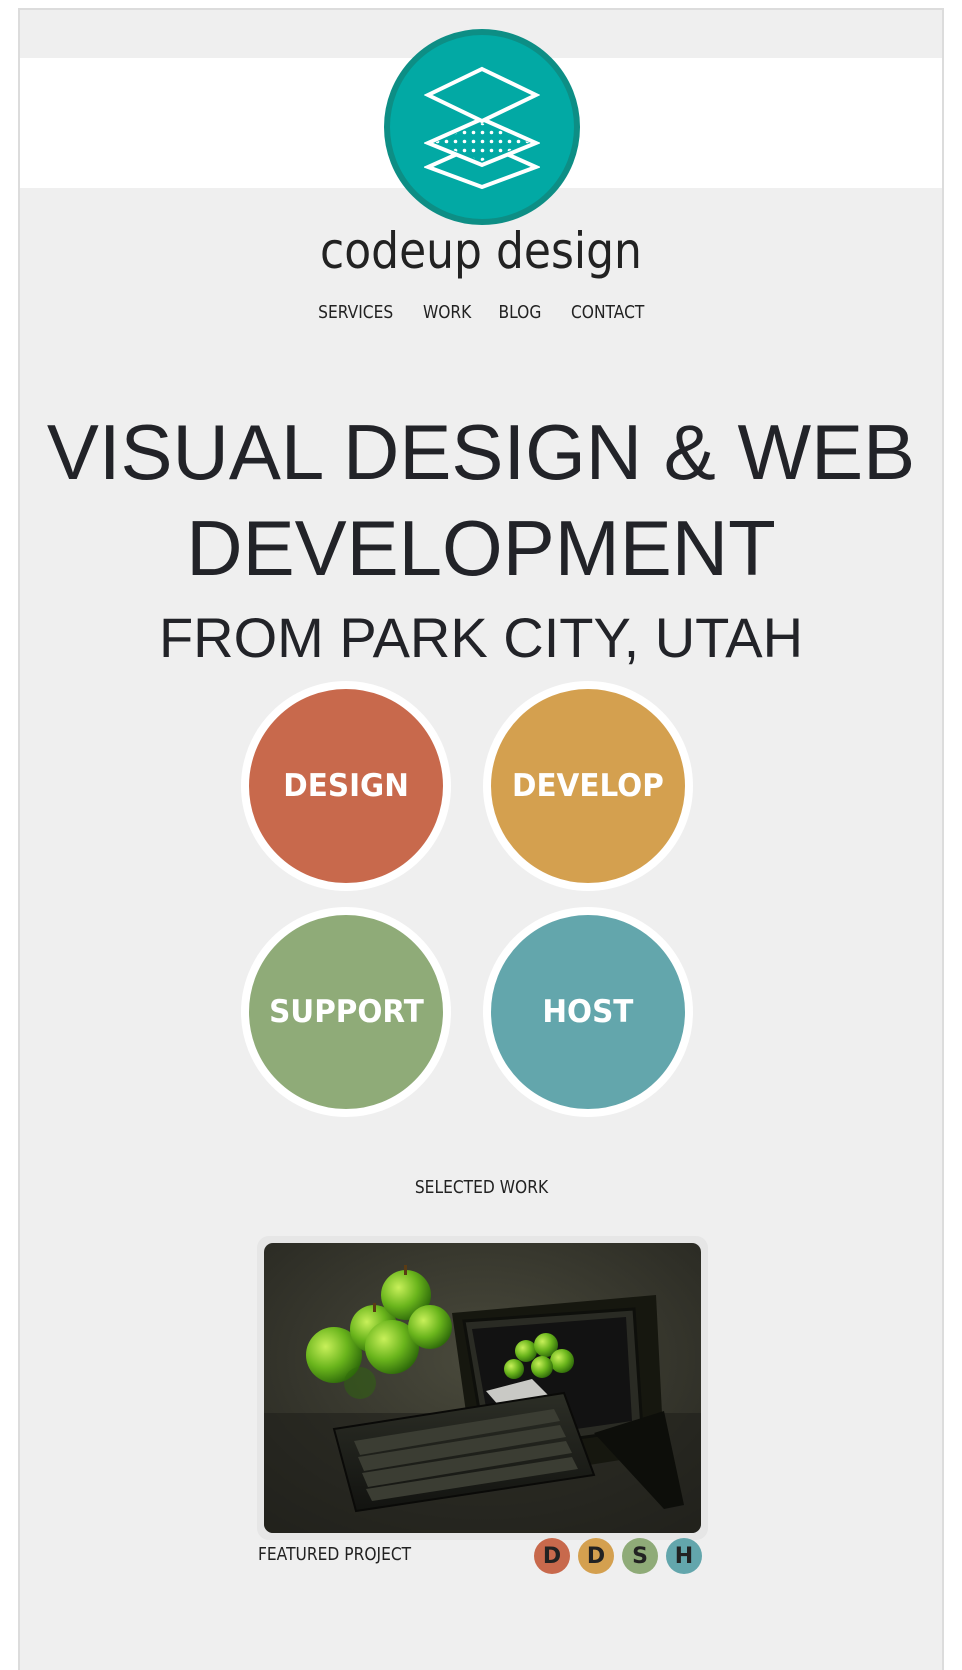  What do you see at coordinates (481, 548) in the screenshot?
I see `hero-headline-line2: DEVELOPMENT` at bounding box center [481, 548].